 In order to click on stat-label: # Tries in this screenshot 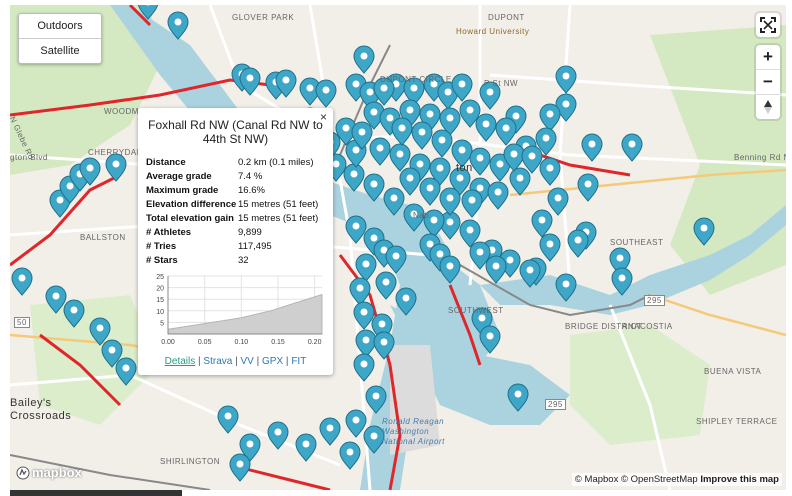, I will do `click(161, 246)`.